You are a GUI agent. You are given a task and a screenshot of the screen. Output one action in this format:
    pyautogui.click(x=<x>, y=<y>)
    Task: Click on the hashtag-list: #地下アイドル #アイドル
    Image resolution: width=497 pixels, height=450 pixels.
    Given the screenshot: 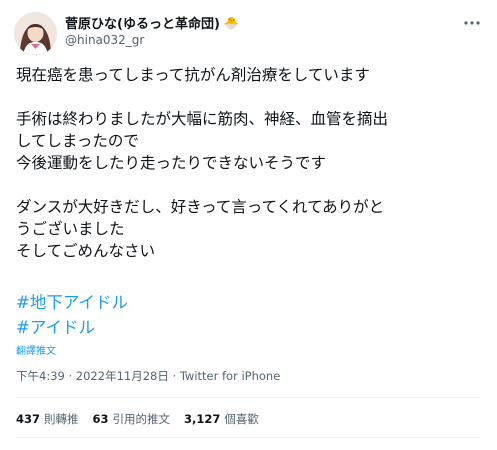 What is the action you would take?
    pyautogui.click(x=72, y=315)
    